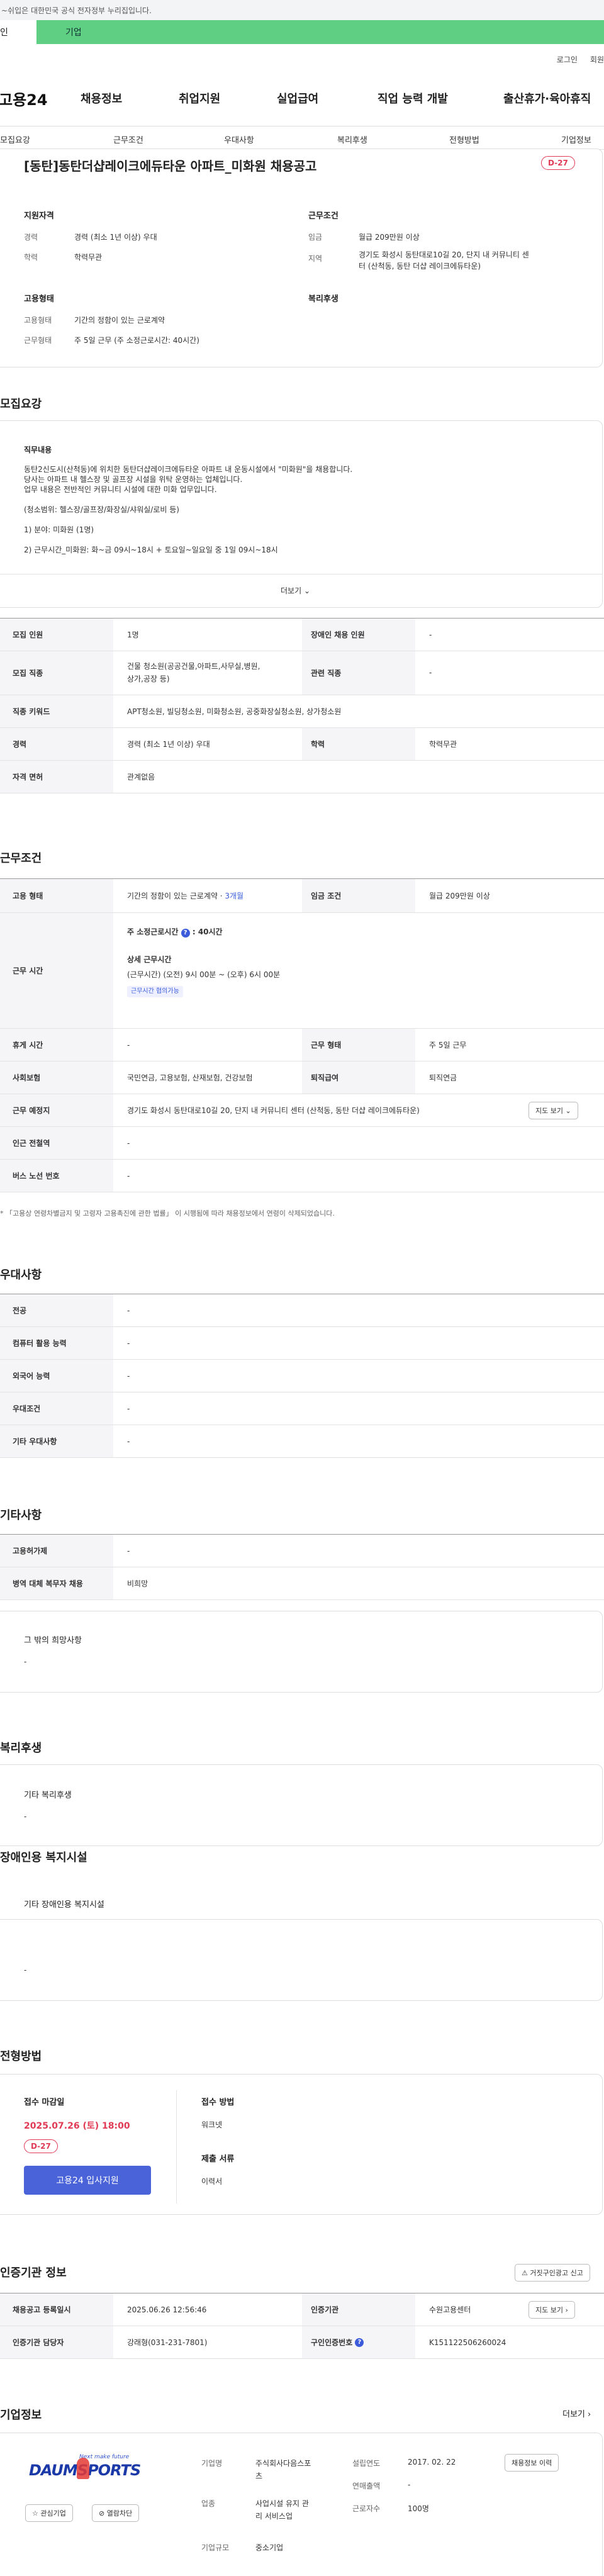 The width and height of the screenshot is (604, 2576). Describe the element at coordinates (409, 2484) in the screenshot. I see `sales-value: -` at that location.